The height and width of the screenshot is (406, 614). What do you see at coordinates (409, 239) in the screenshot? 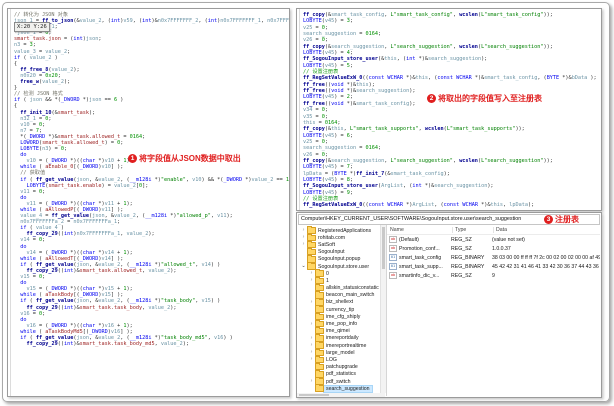
I see `value-name: (Default)` at bounding box center [409, 239].